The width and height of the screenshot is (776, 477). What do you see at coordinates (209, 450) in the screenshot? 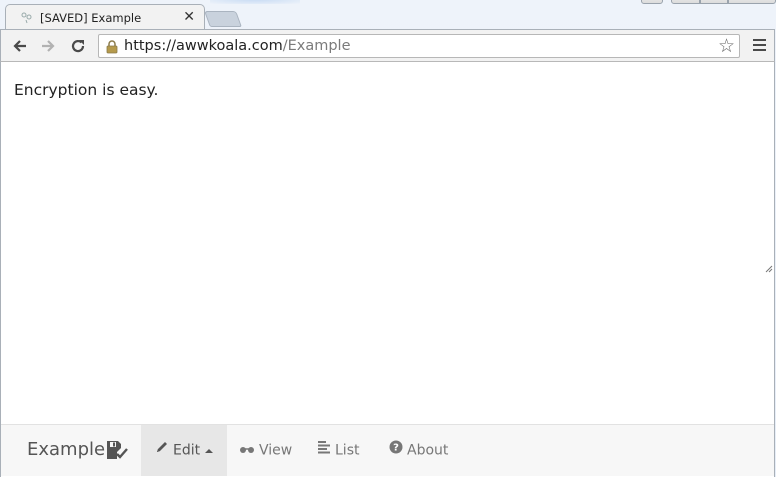
I see `caret-up-icon` at bounding box center [209, 450].